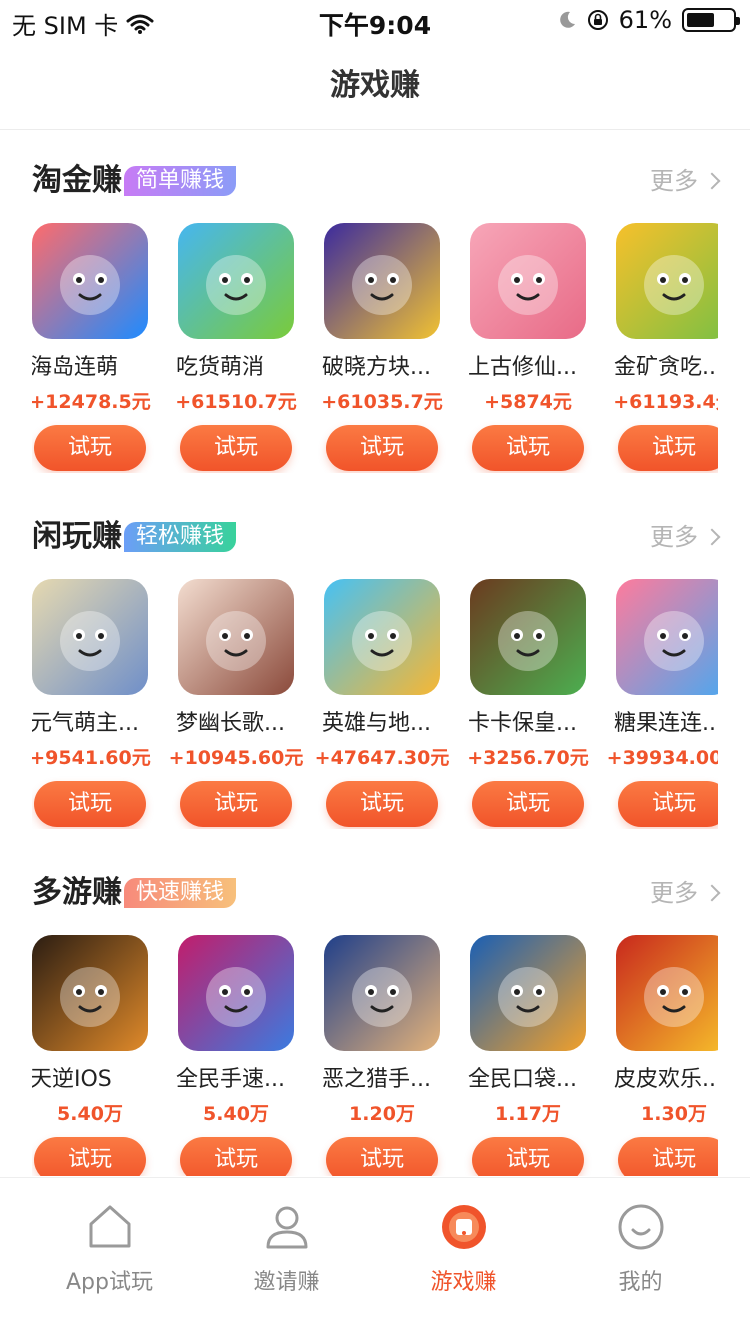  Describe the element at coordinates (91, 402) in the screenshot. I see `game-reward: +12478.5元` at that location.